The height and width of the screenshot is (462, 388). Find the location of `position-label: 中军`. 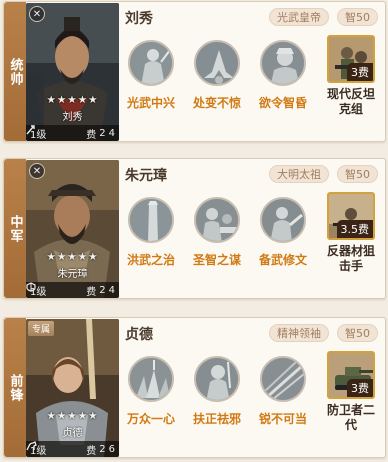

position-label: 中军 is located at coordinates (15, 228).